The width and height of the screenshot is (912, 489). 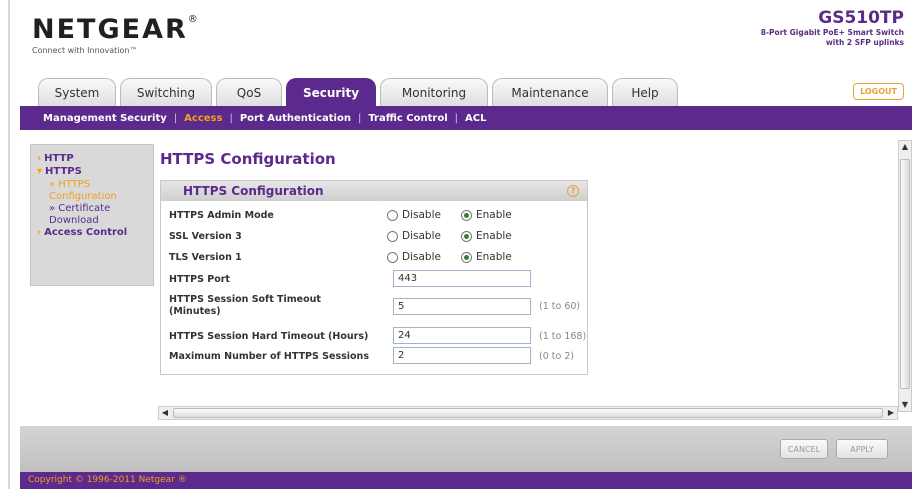 I want to click on brand-mark: ®, so click(x=192, y=19).